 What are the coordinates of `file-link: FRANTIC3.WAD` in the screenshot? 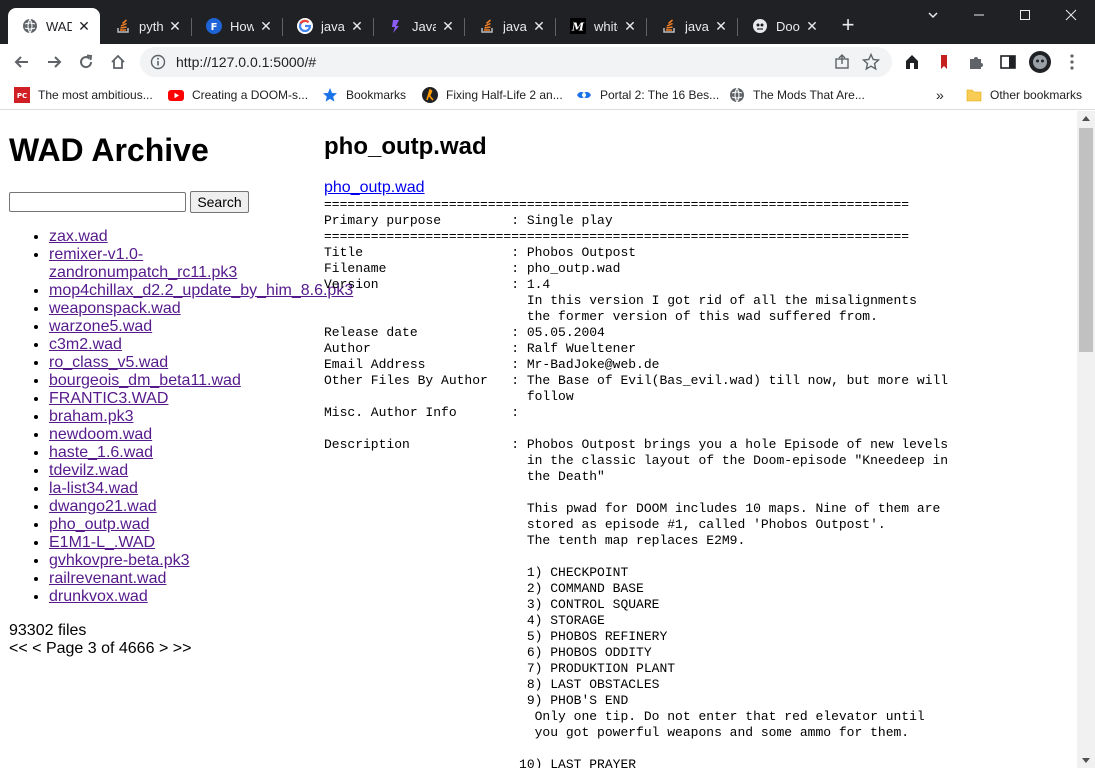 It's located at (108, 398).